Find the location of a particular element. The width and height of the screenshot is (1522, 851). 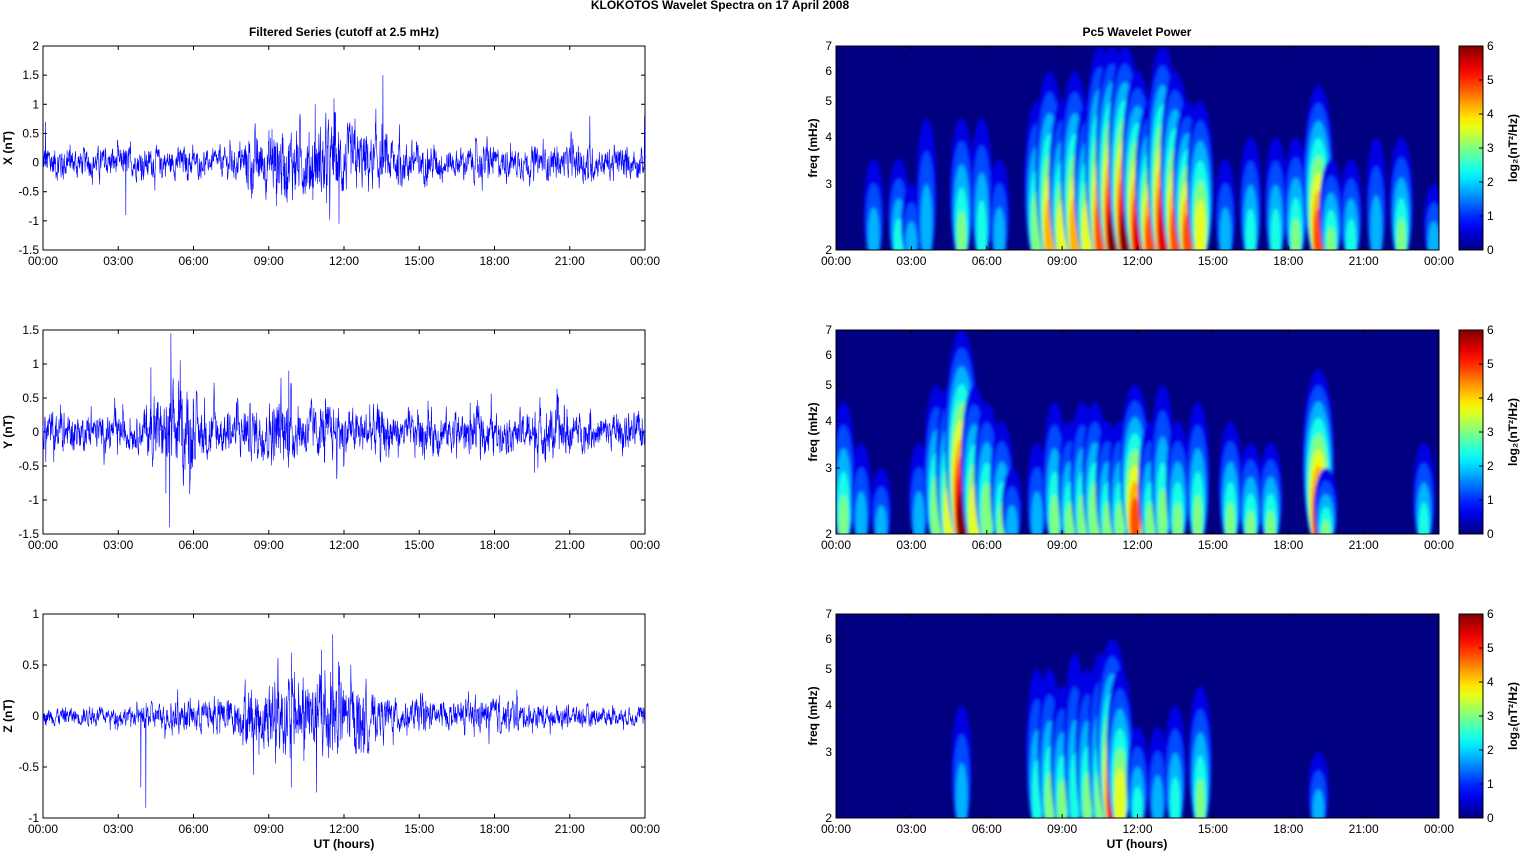

colorbar-tick-label: 5 is located at coordinates (1490, 364).